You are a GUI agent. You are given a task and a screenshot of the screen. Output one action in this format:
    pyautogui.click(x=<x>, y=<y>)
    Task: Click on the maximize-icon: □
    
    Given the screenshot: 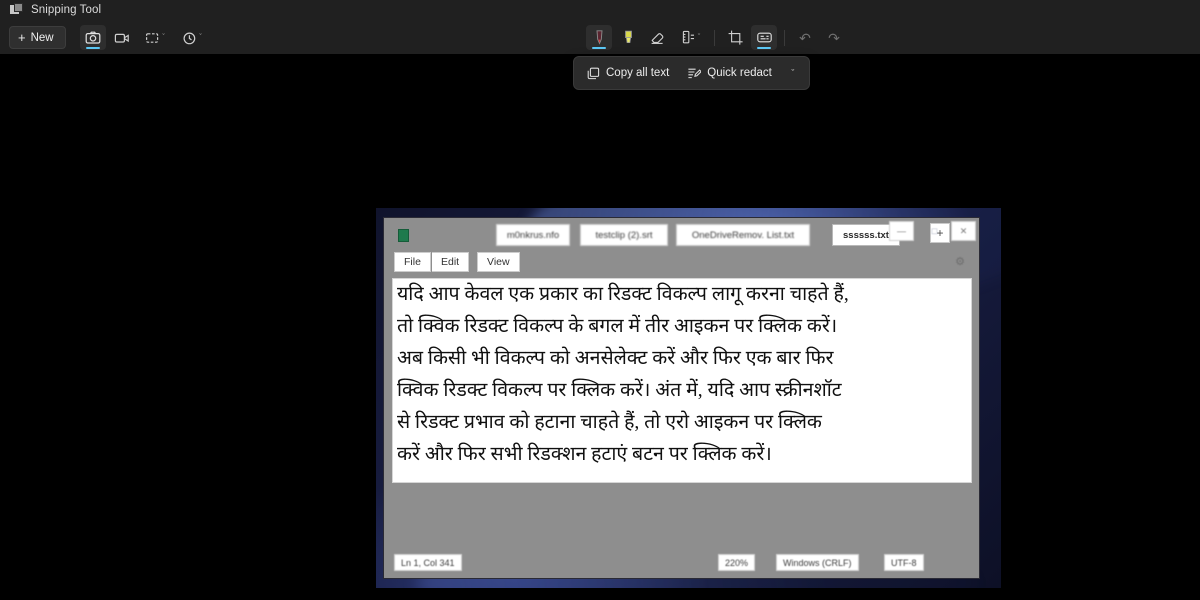 What is the action you would take?
    pyautogui.click(x=934, y=231)
    